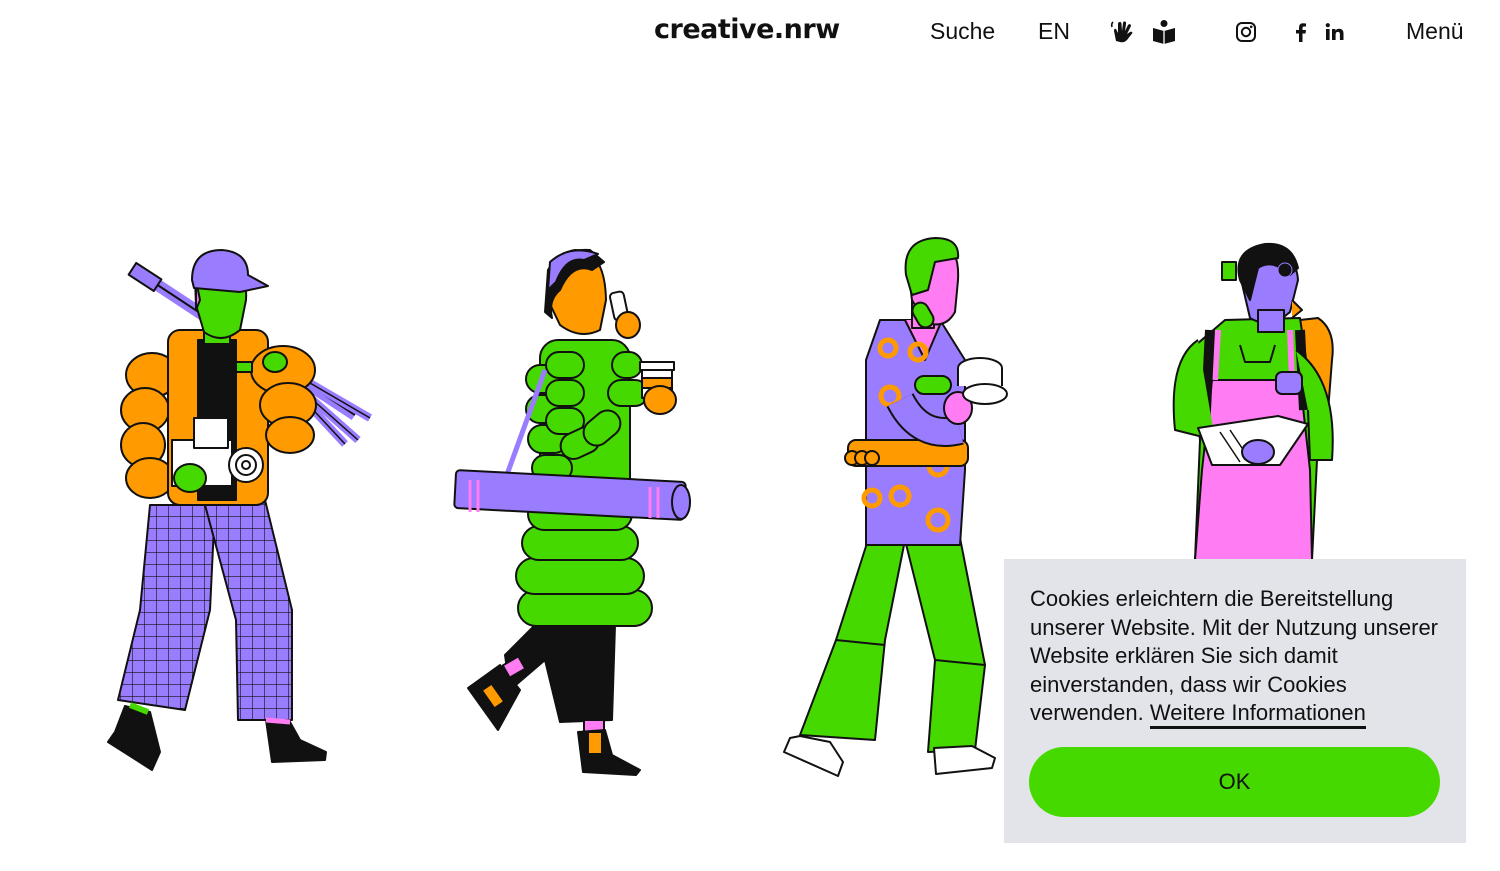 This screenshot has width=1500, height=871. Describe the element at coordinates (240, 510) in the screenshot. I see `figure-photographer` at that location.